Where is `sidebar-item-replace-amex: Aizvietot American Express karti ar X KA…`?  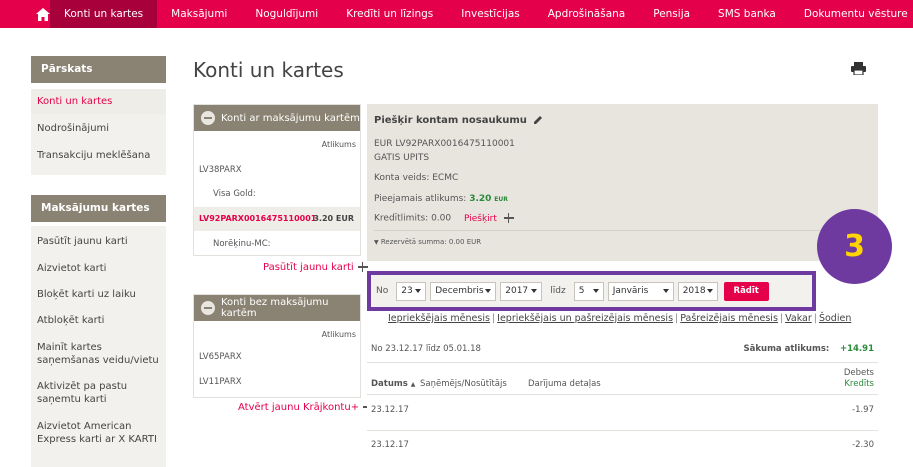
sidebar-item-replace-amex: Aizvietot American Express karti ar X KA… is located at coordinates (98, 433).